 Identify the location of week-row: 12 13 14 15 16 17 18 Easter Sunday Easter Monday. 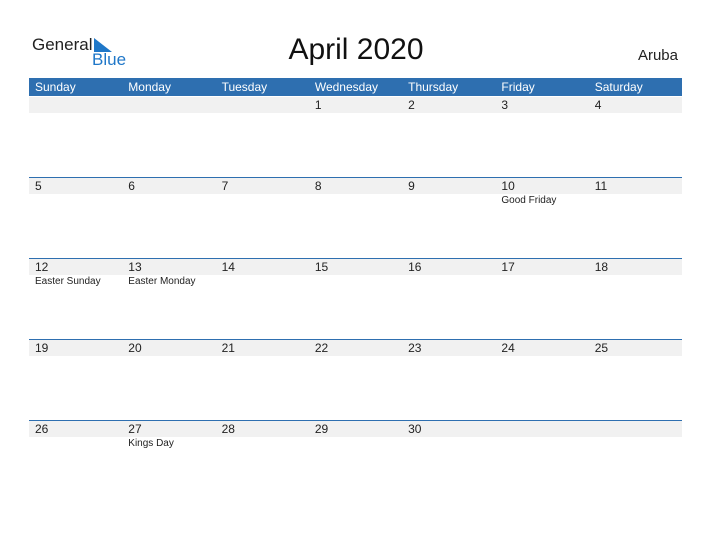
(355, 298).